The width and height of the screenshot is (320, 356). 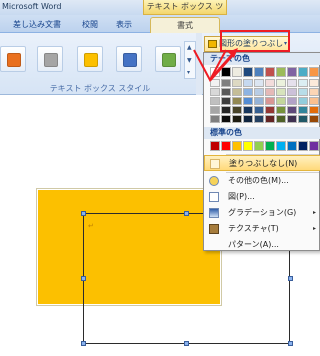 I want to click on style-swatch-orange, so click(x=13, y=59).